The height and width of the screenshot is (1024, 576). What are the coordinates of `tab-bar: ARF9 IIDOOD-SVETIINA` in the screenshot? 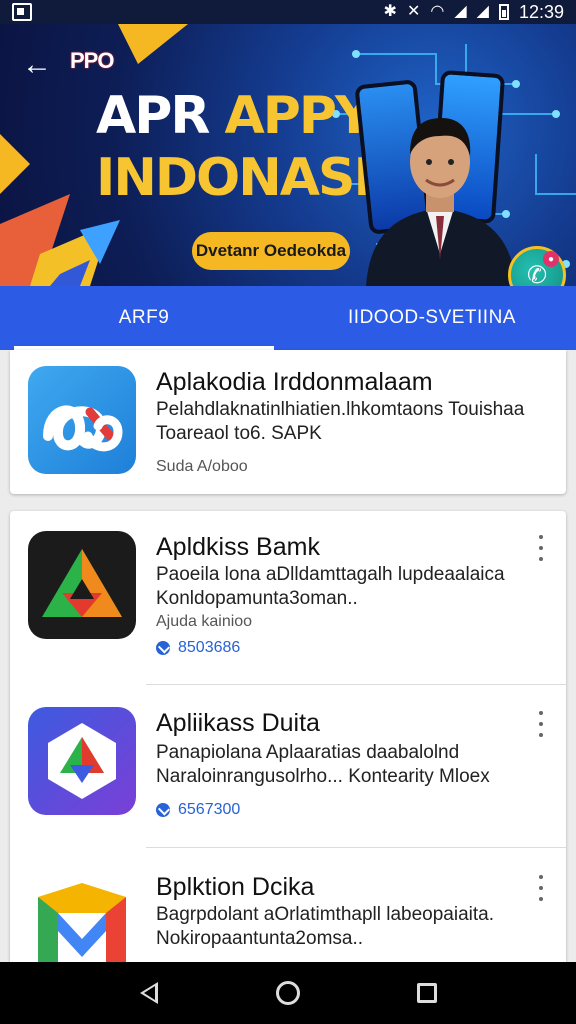 It's located at (288, 318).